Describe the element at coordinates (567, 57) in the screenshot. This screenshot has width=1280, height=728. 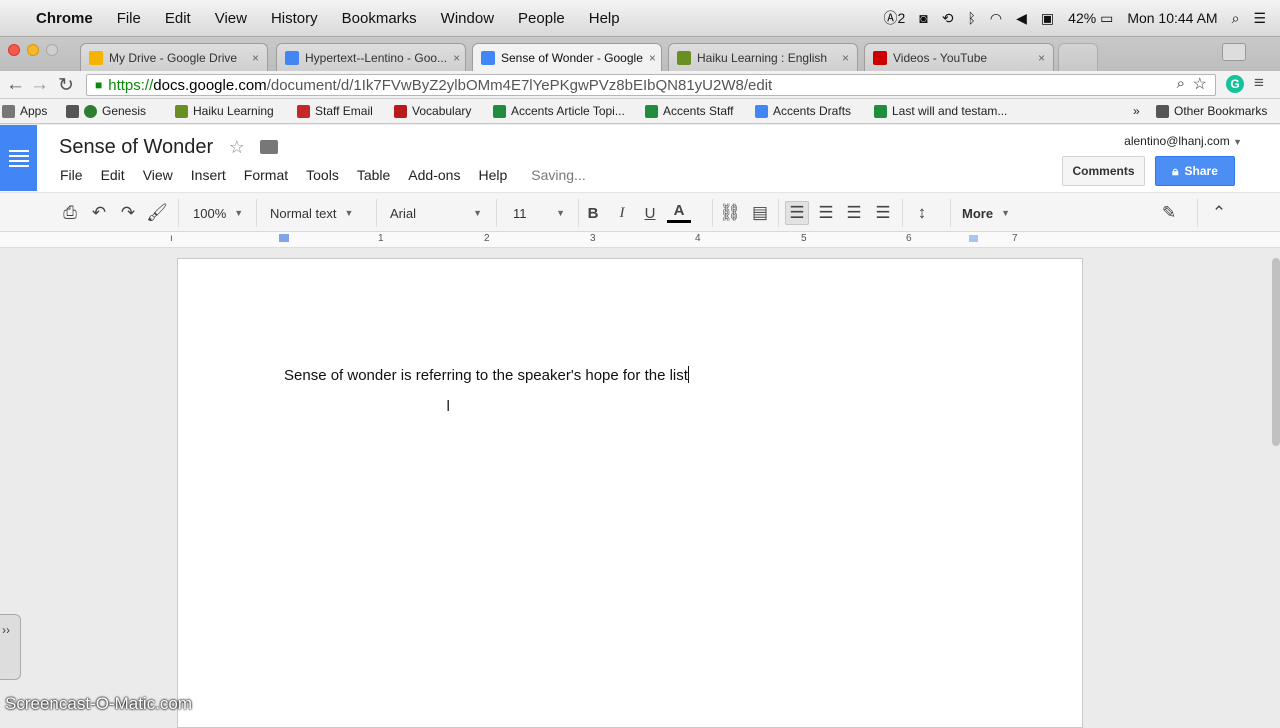
I see `tab-sense-of-wonder: Sense of Wonder - Google ×` at that location.